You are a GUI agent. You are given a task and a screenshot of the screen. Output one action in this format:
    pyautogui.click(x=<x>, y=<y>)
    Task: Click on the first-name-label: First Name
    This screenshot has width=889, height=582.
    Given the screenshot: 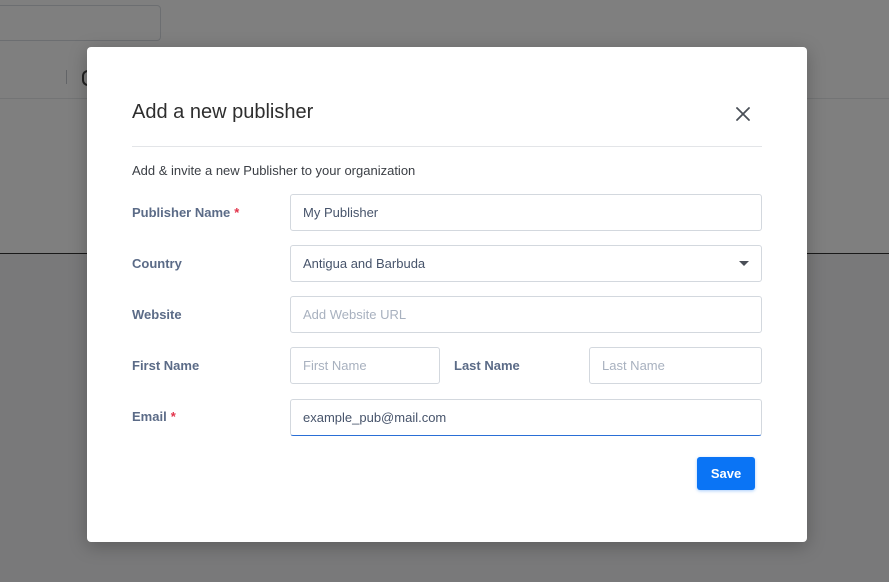 What is the action you would take?
    pyautogui.click(x=166, y=365)
    